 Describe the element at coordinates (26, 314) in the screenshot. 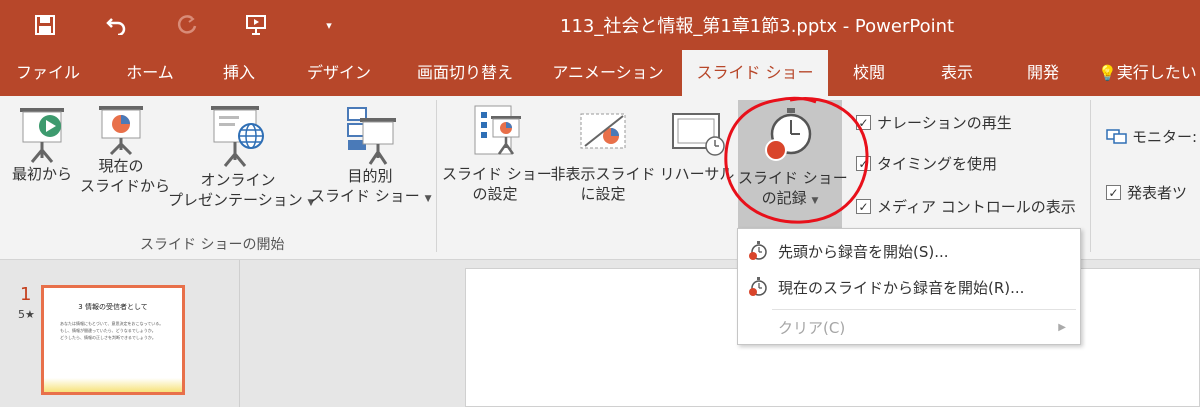

I see `slide-animation-marker: 5★` at that location.